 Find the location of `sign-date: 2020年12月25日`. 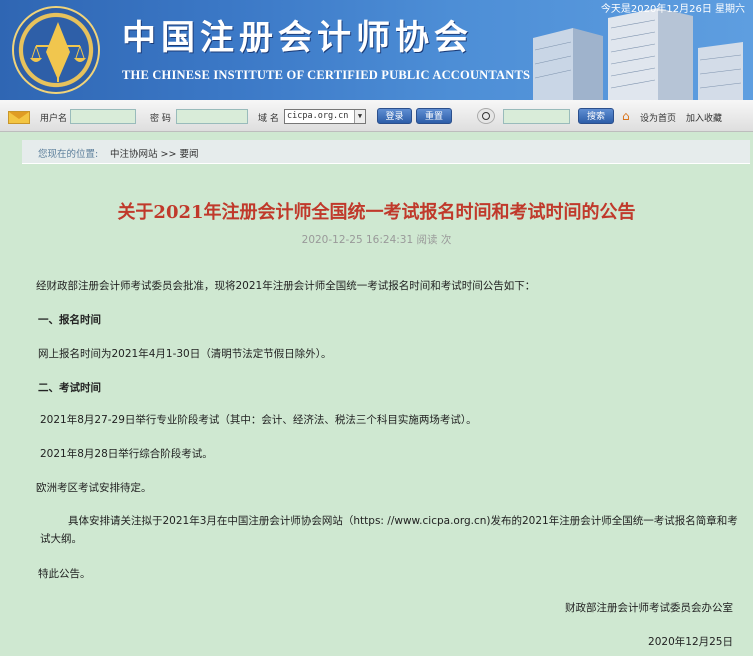

sign-date: 2020年12月25日 is located at coordinates (690, 642).